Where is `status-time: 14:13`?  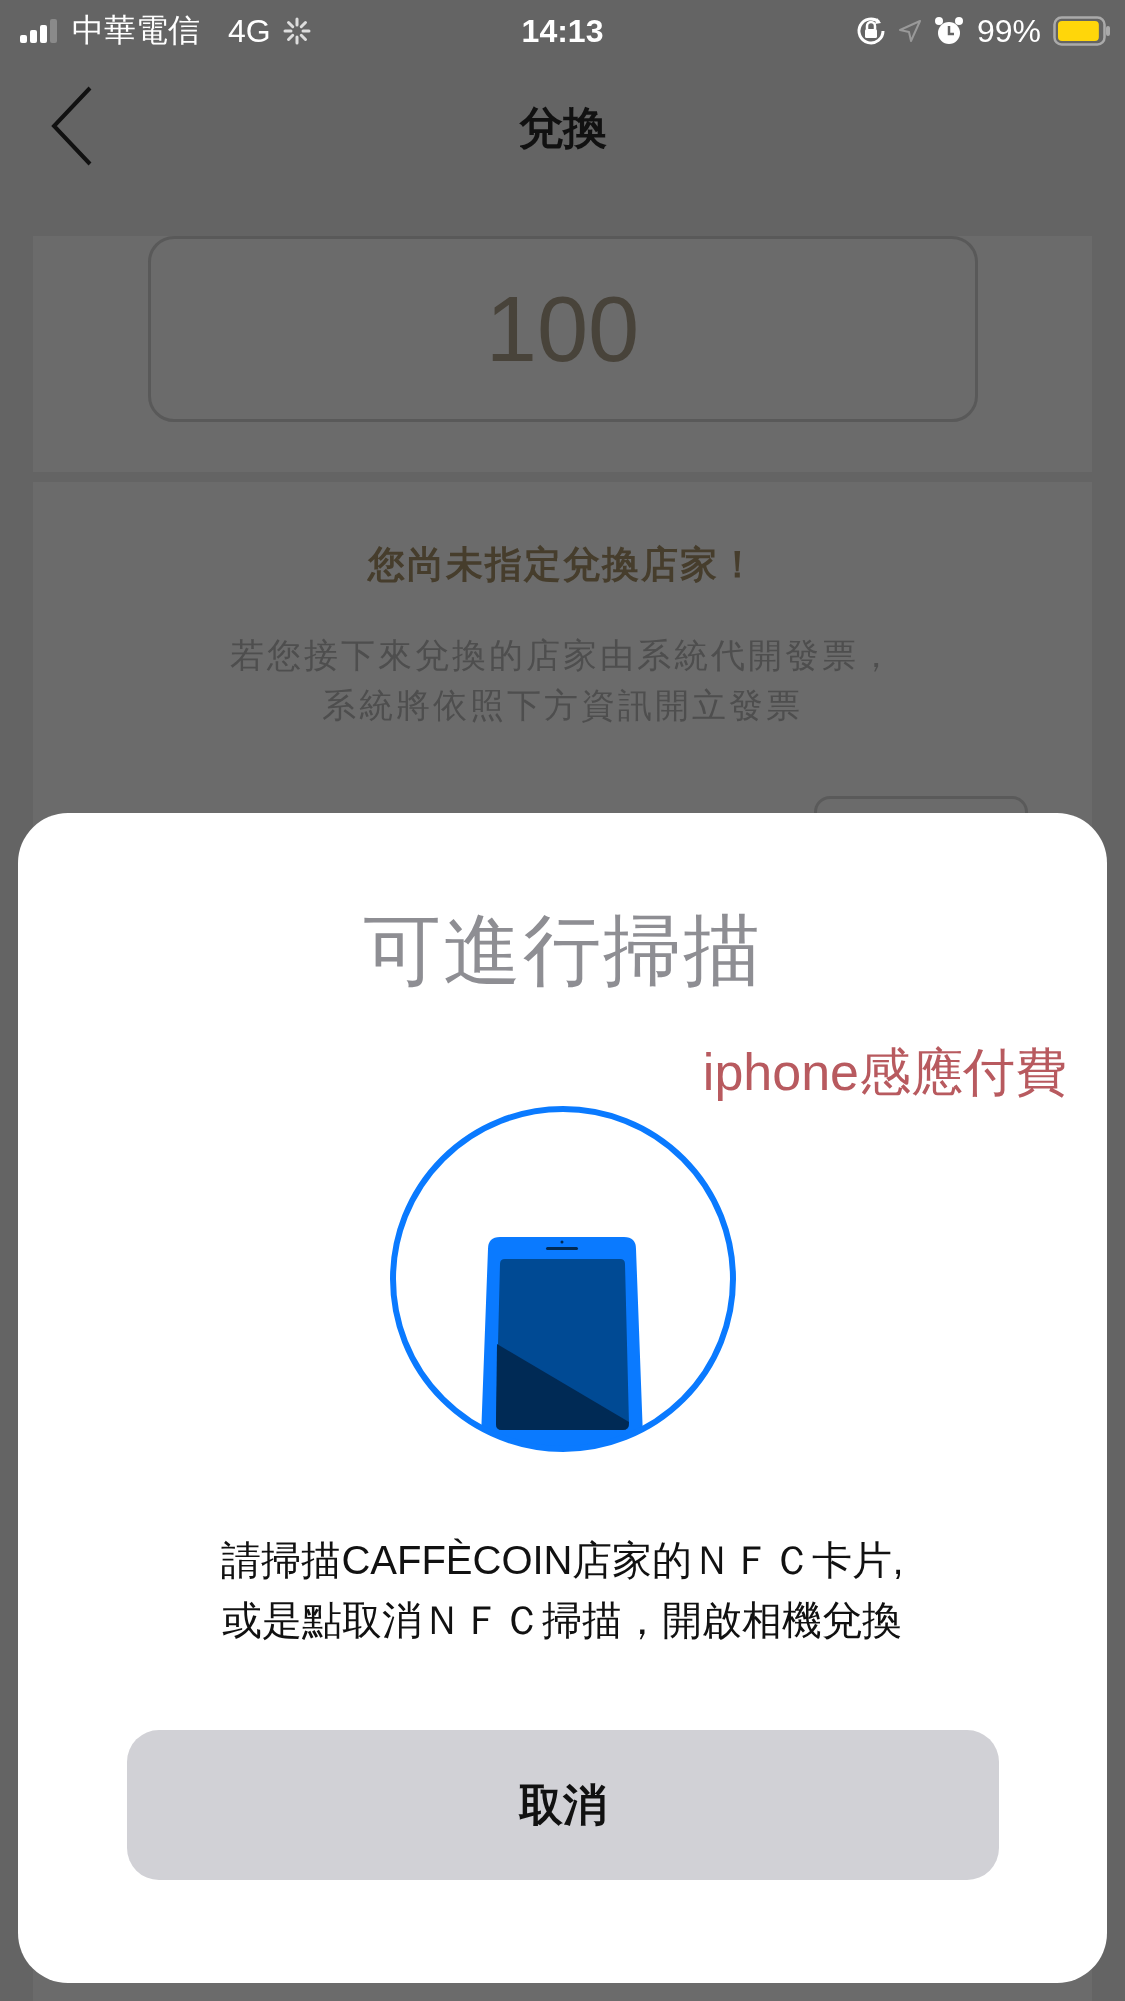 status-time: 14:13 is located at coordinates (562, 31).